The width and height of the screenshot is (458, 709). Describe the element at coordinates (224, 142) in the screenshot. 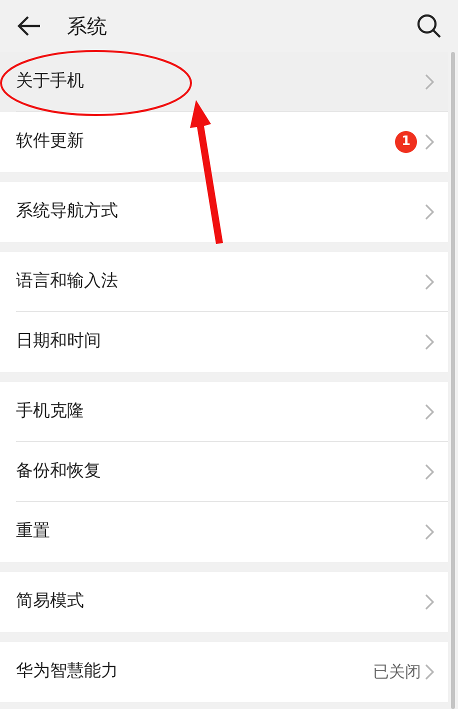

I see `settings-row: 软件更新 1` at that location.